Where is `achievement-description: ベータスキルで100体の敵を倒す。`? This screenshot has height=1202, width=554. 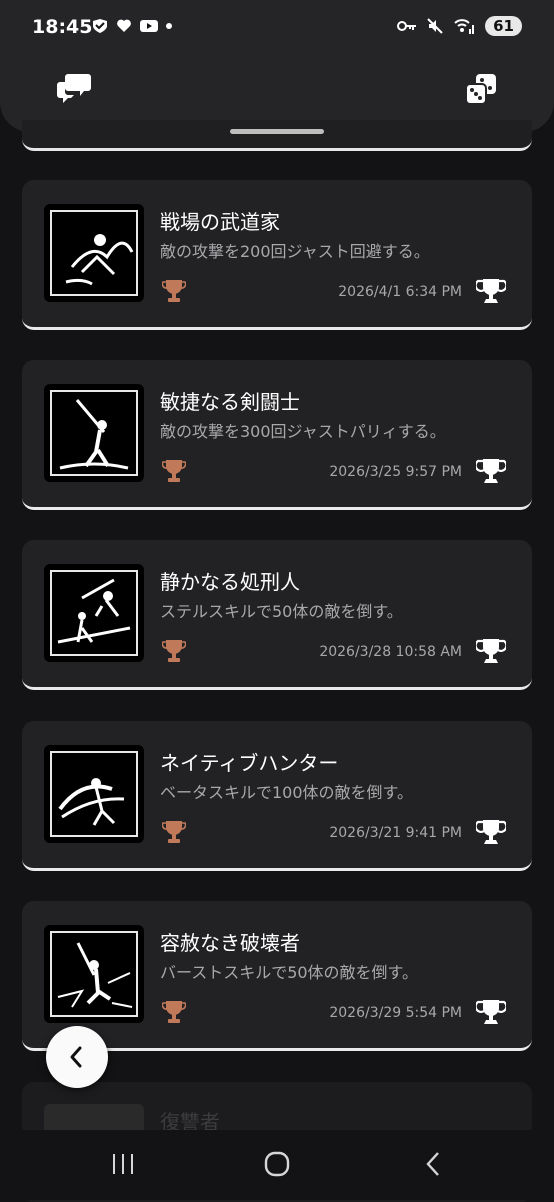 achievement-description: ベータスキルで100体の敵を倒す。 is located at coordinates (286, 792).